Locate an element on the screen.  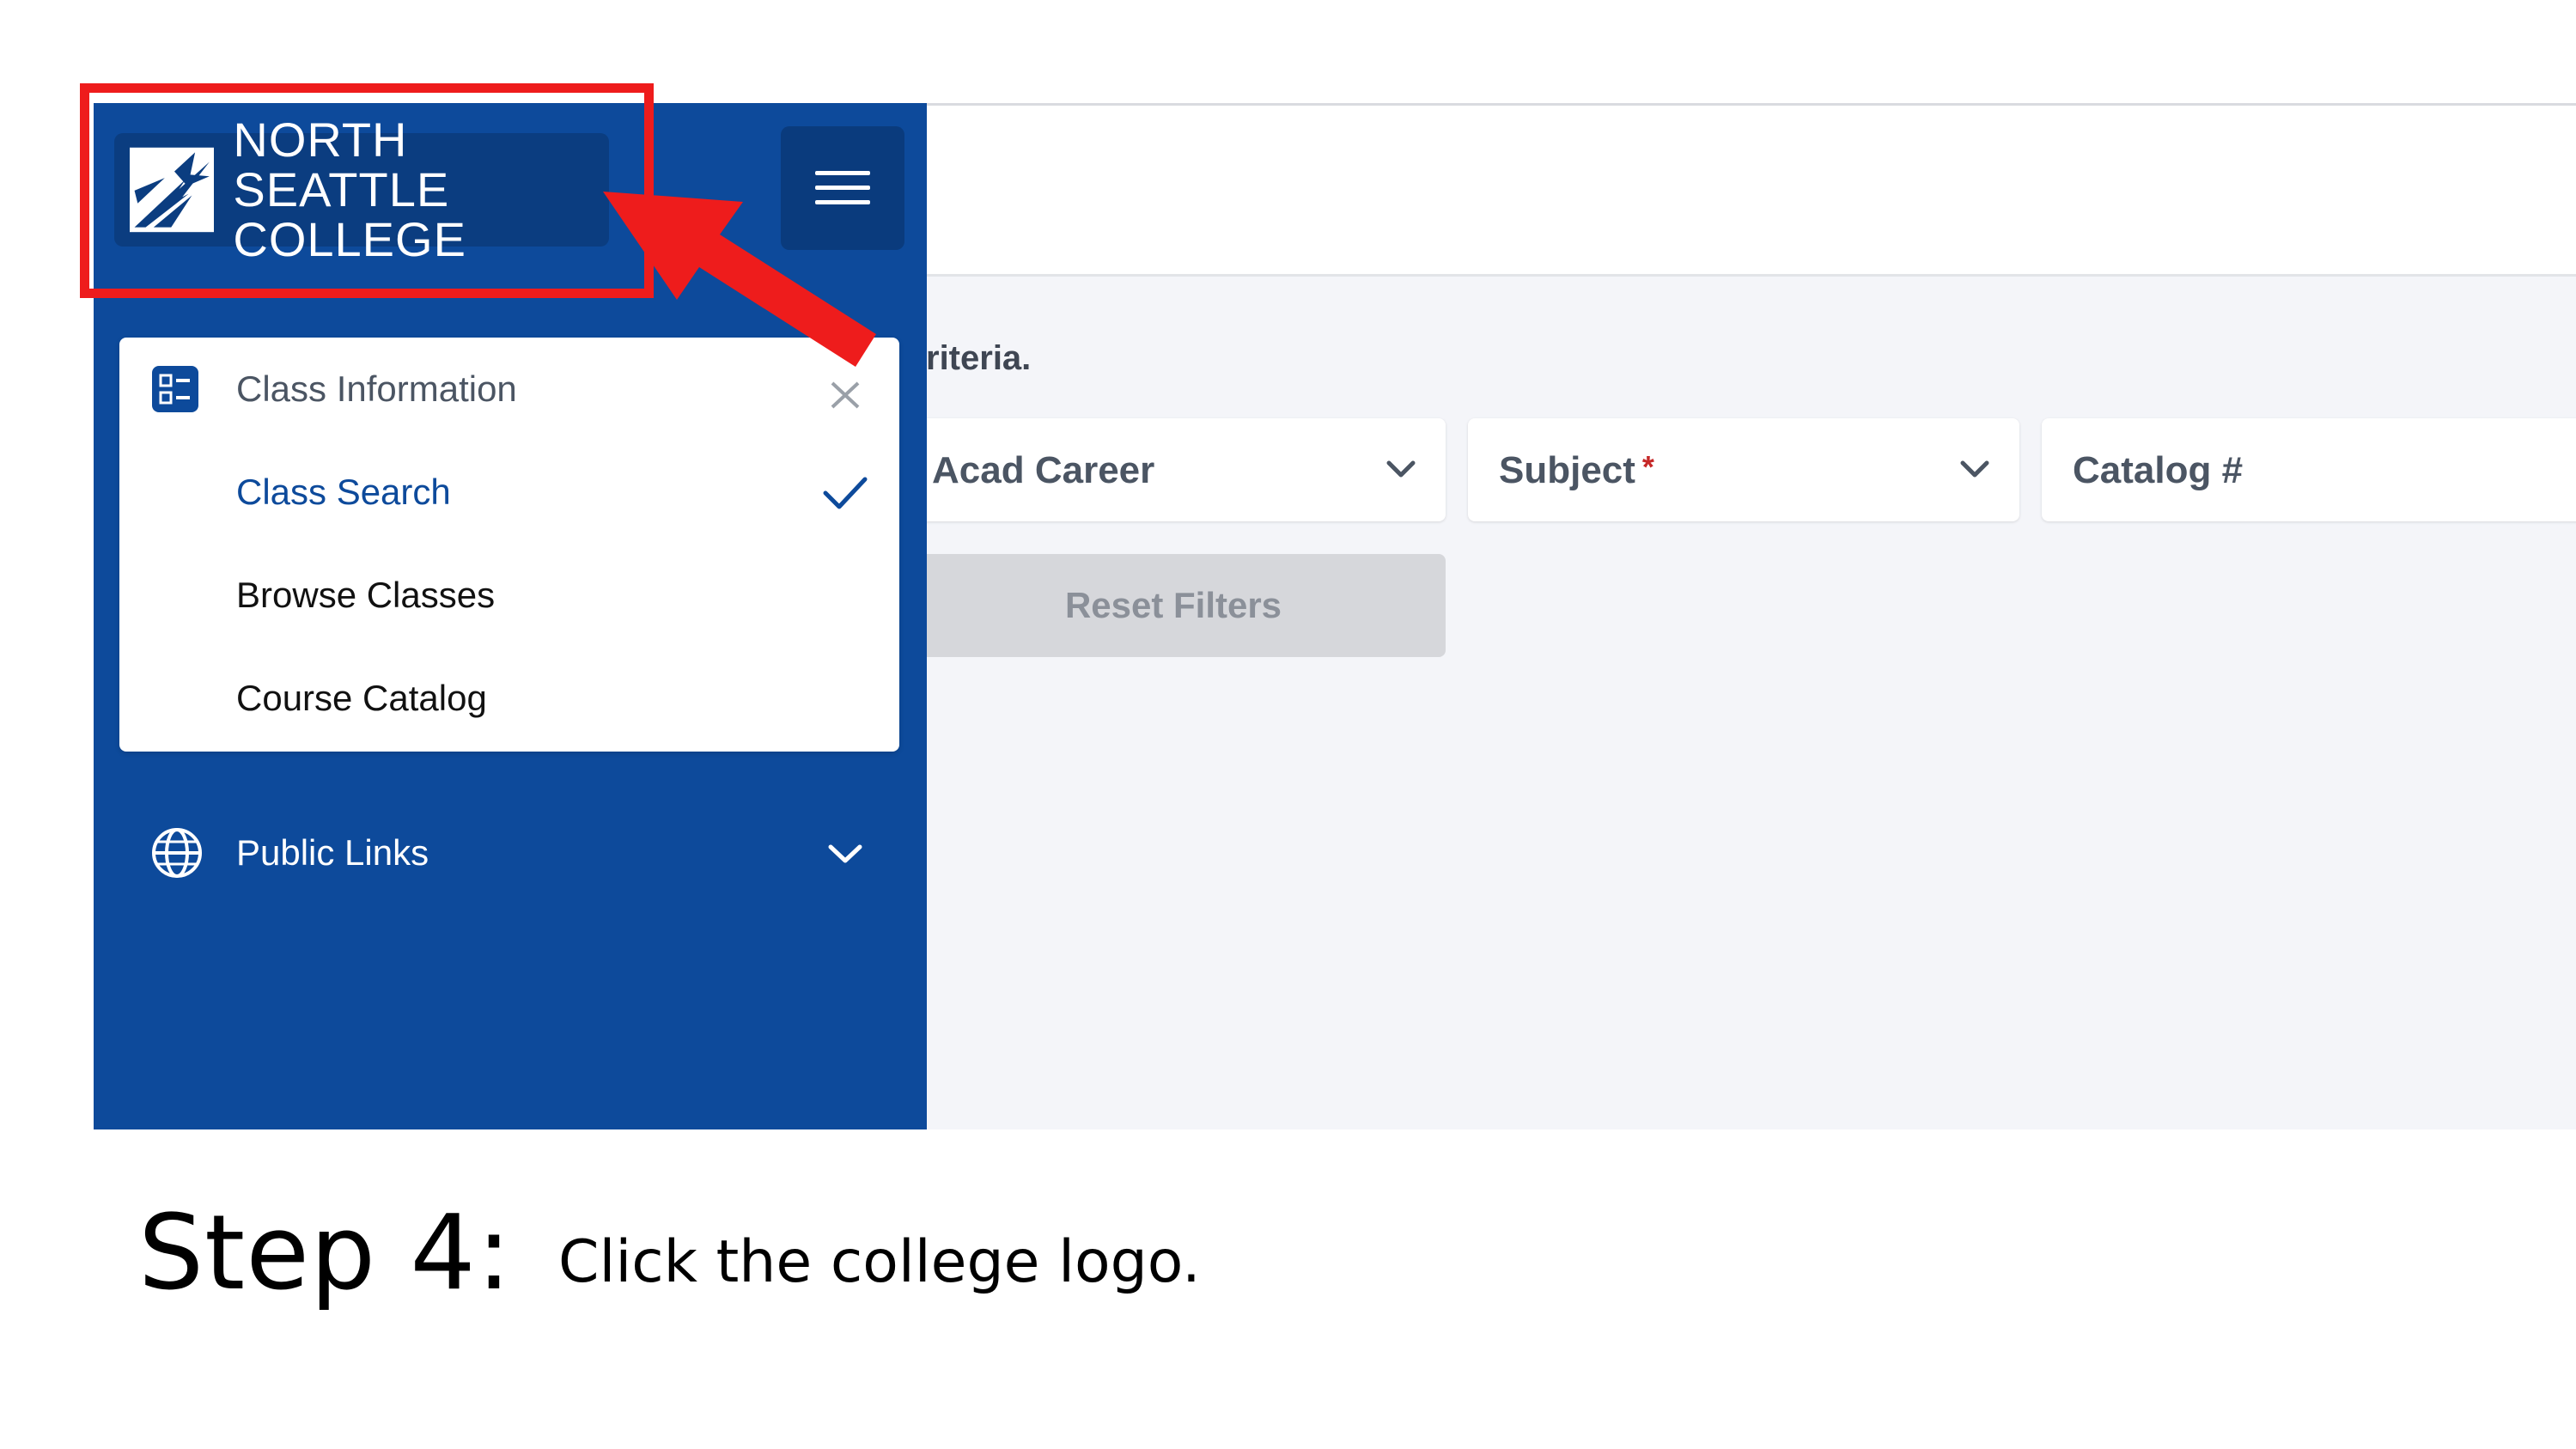
catalog-number-input: Catalog # is located at coordinates (2309, 469).